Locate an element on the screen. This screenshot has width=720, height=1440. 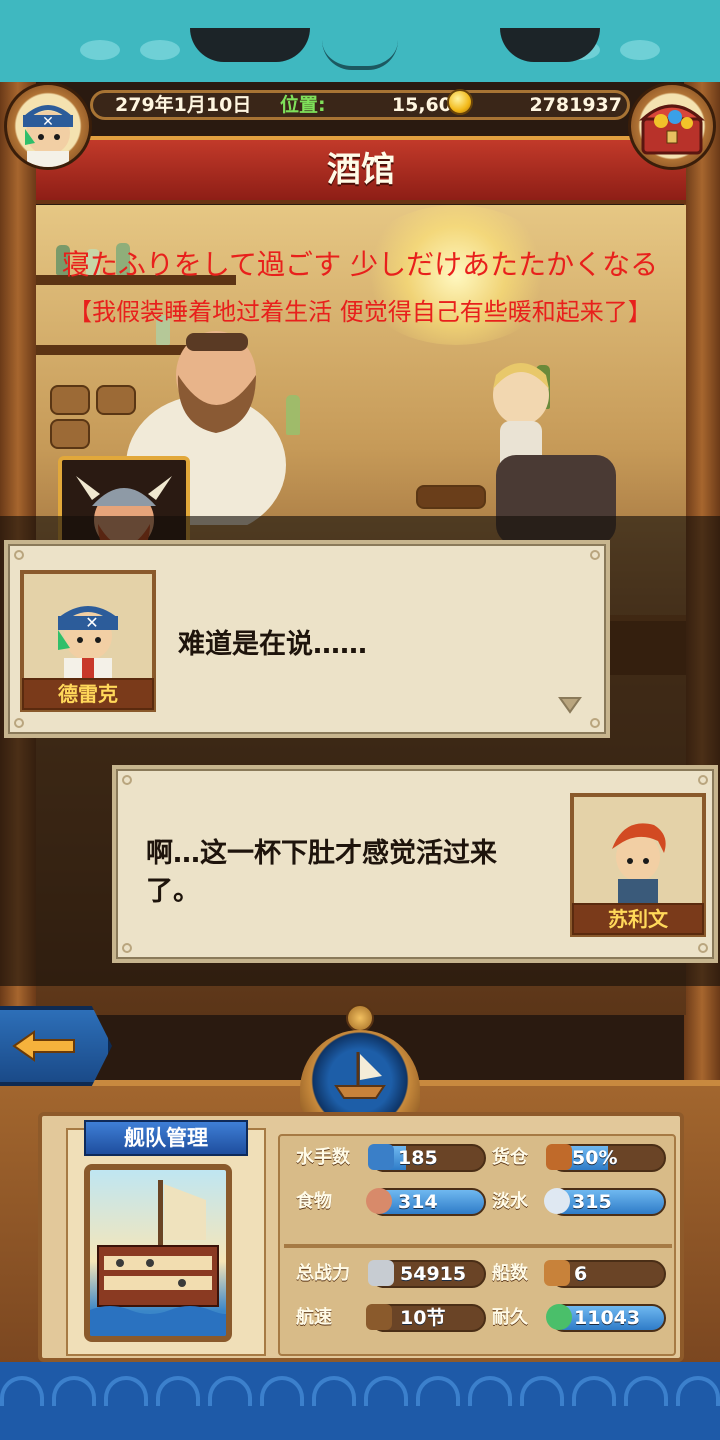
stat-value-durability: 11043 is located at coordinates (607, 1318).